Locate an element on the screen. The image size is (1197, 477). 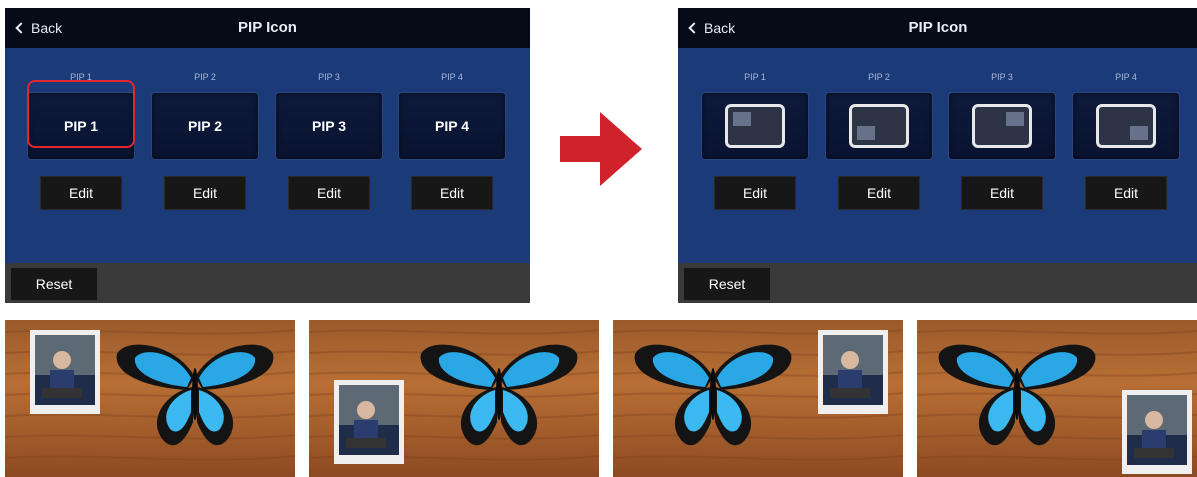
right-arrow-icon is located at coordinates (601, 149).